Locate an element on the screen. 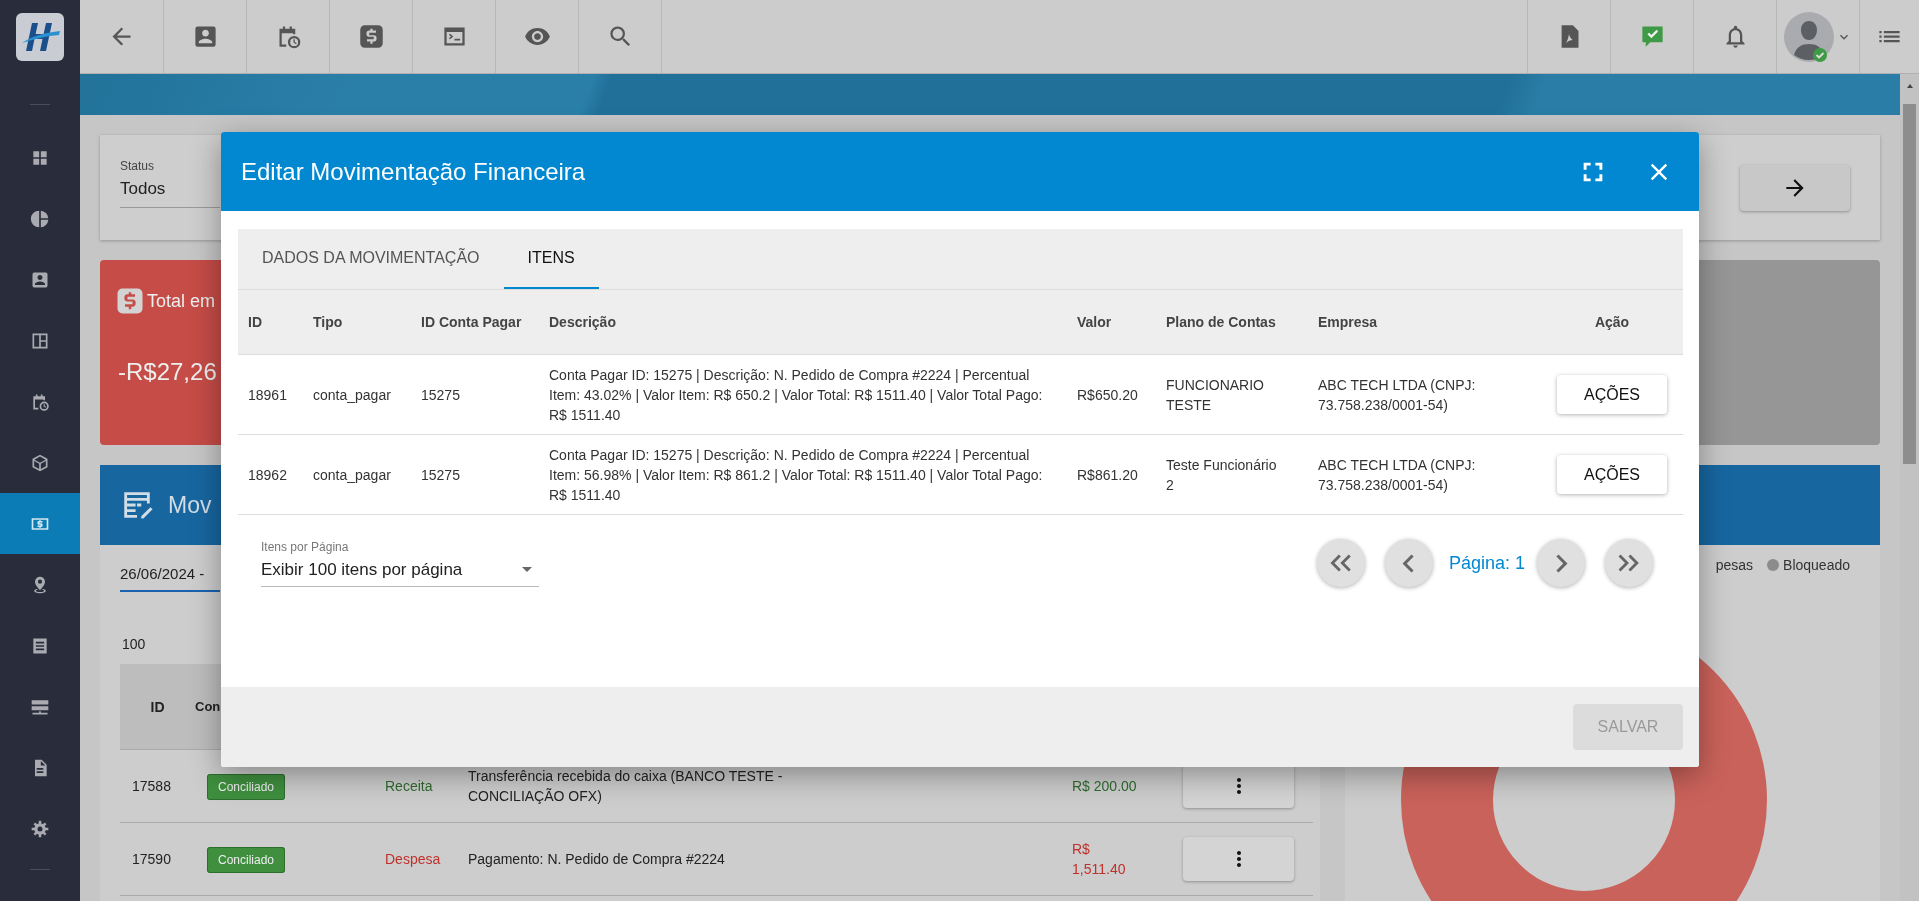 This screenshot has width=1919, height=901. column-header: Ação is located at coordinates (1612, 322).